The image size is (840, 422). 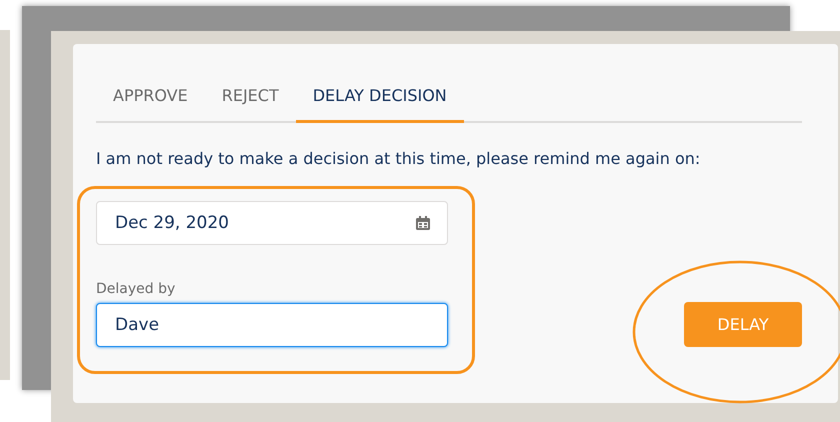 I want to click on instruction-text: I am not ready to make a decision at this time, please remind me again on:, so click(x=399, y=158).